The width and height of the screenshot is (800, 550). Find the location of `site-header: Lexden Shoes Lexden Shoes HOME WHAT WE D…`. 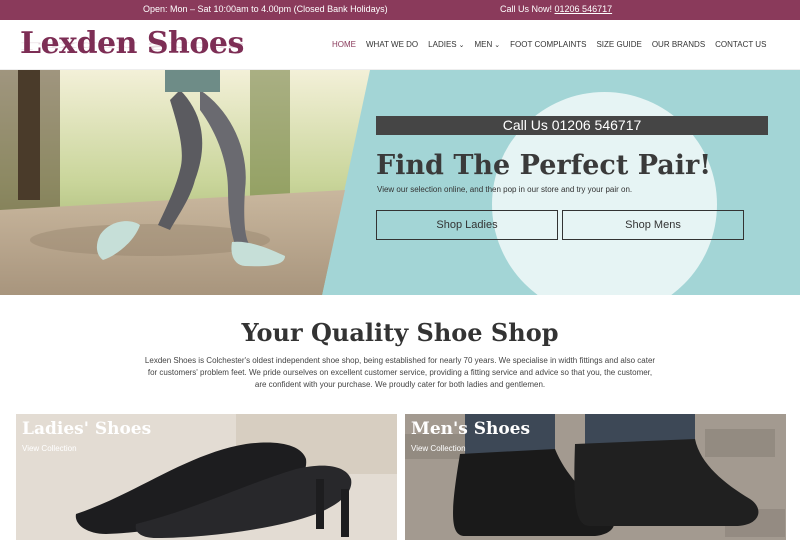

site-header: Lexden Shoes Lexden Shoes HOME WHAT WE D… is located at coordinates (400, 45).